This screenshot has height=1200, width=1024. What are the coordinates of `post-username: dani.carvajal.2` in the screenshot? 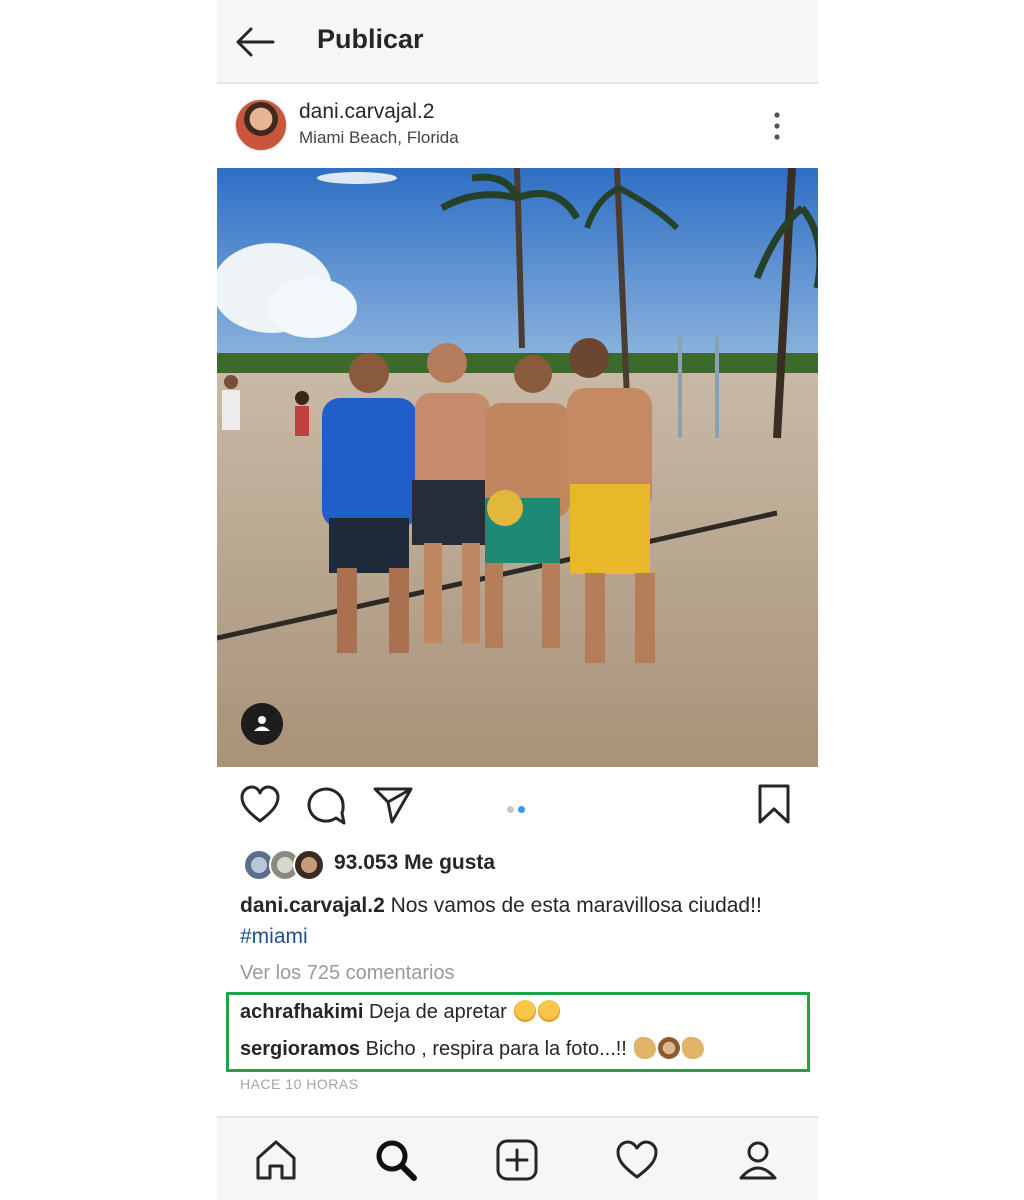 It's located at (366, 112).